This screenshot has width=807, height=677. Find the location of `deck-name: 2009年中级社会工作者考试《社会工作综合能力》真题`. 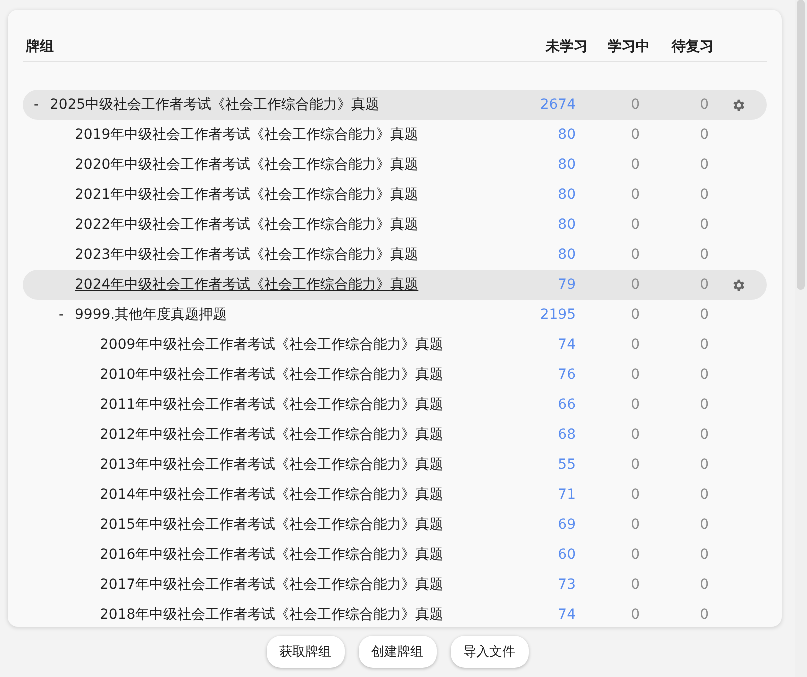

deck-name: 2009年中级社会工作者考试《社会工作综合能力》真题 is located at coordinates (272, 345).